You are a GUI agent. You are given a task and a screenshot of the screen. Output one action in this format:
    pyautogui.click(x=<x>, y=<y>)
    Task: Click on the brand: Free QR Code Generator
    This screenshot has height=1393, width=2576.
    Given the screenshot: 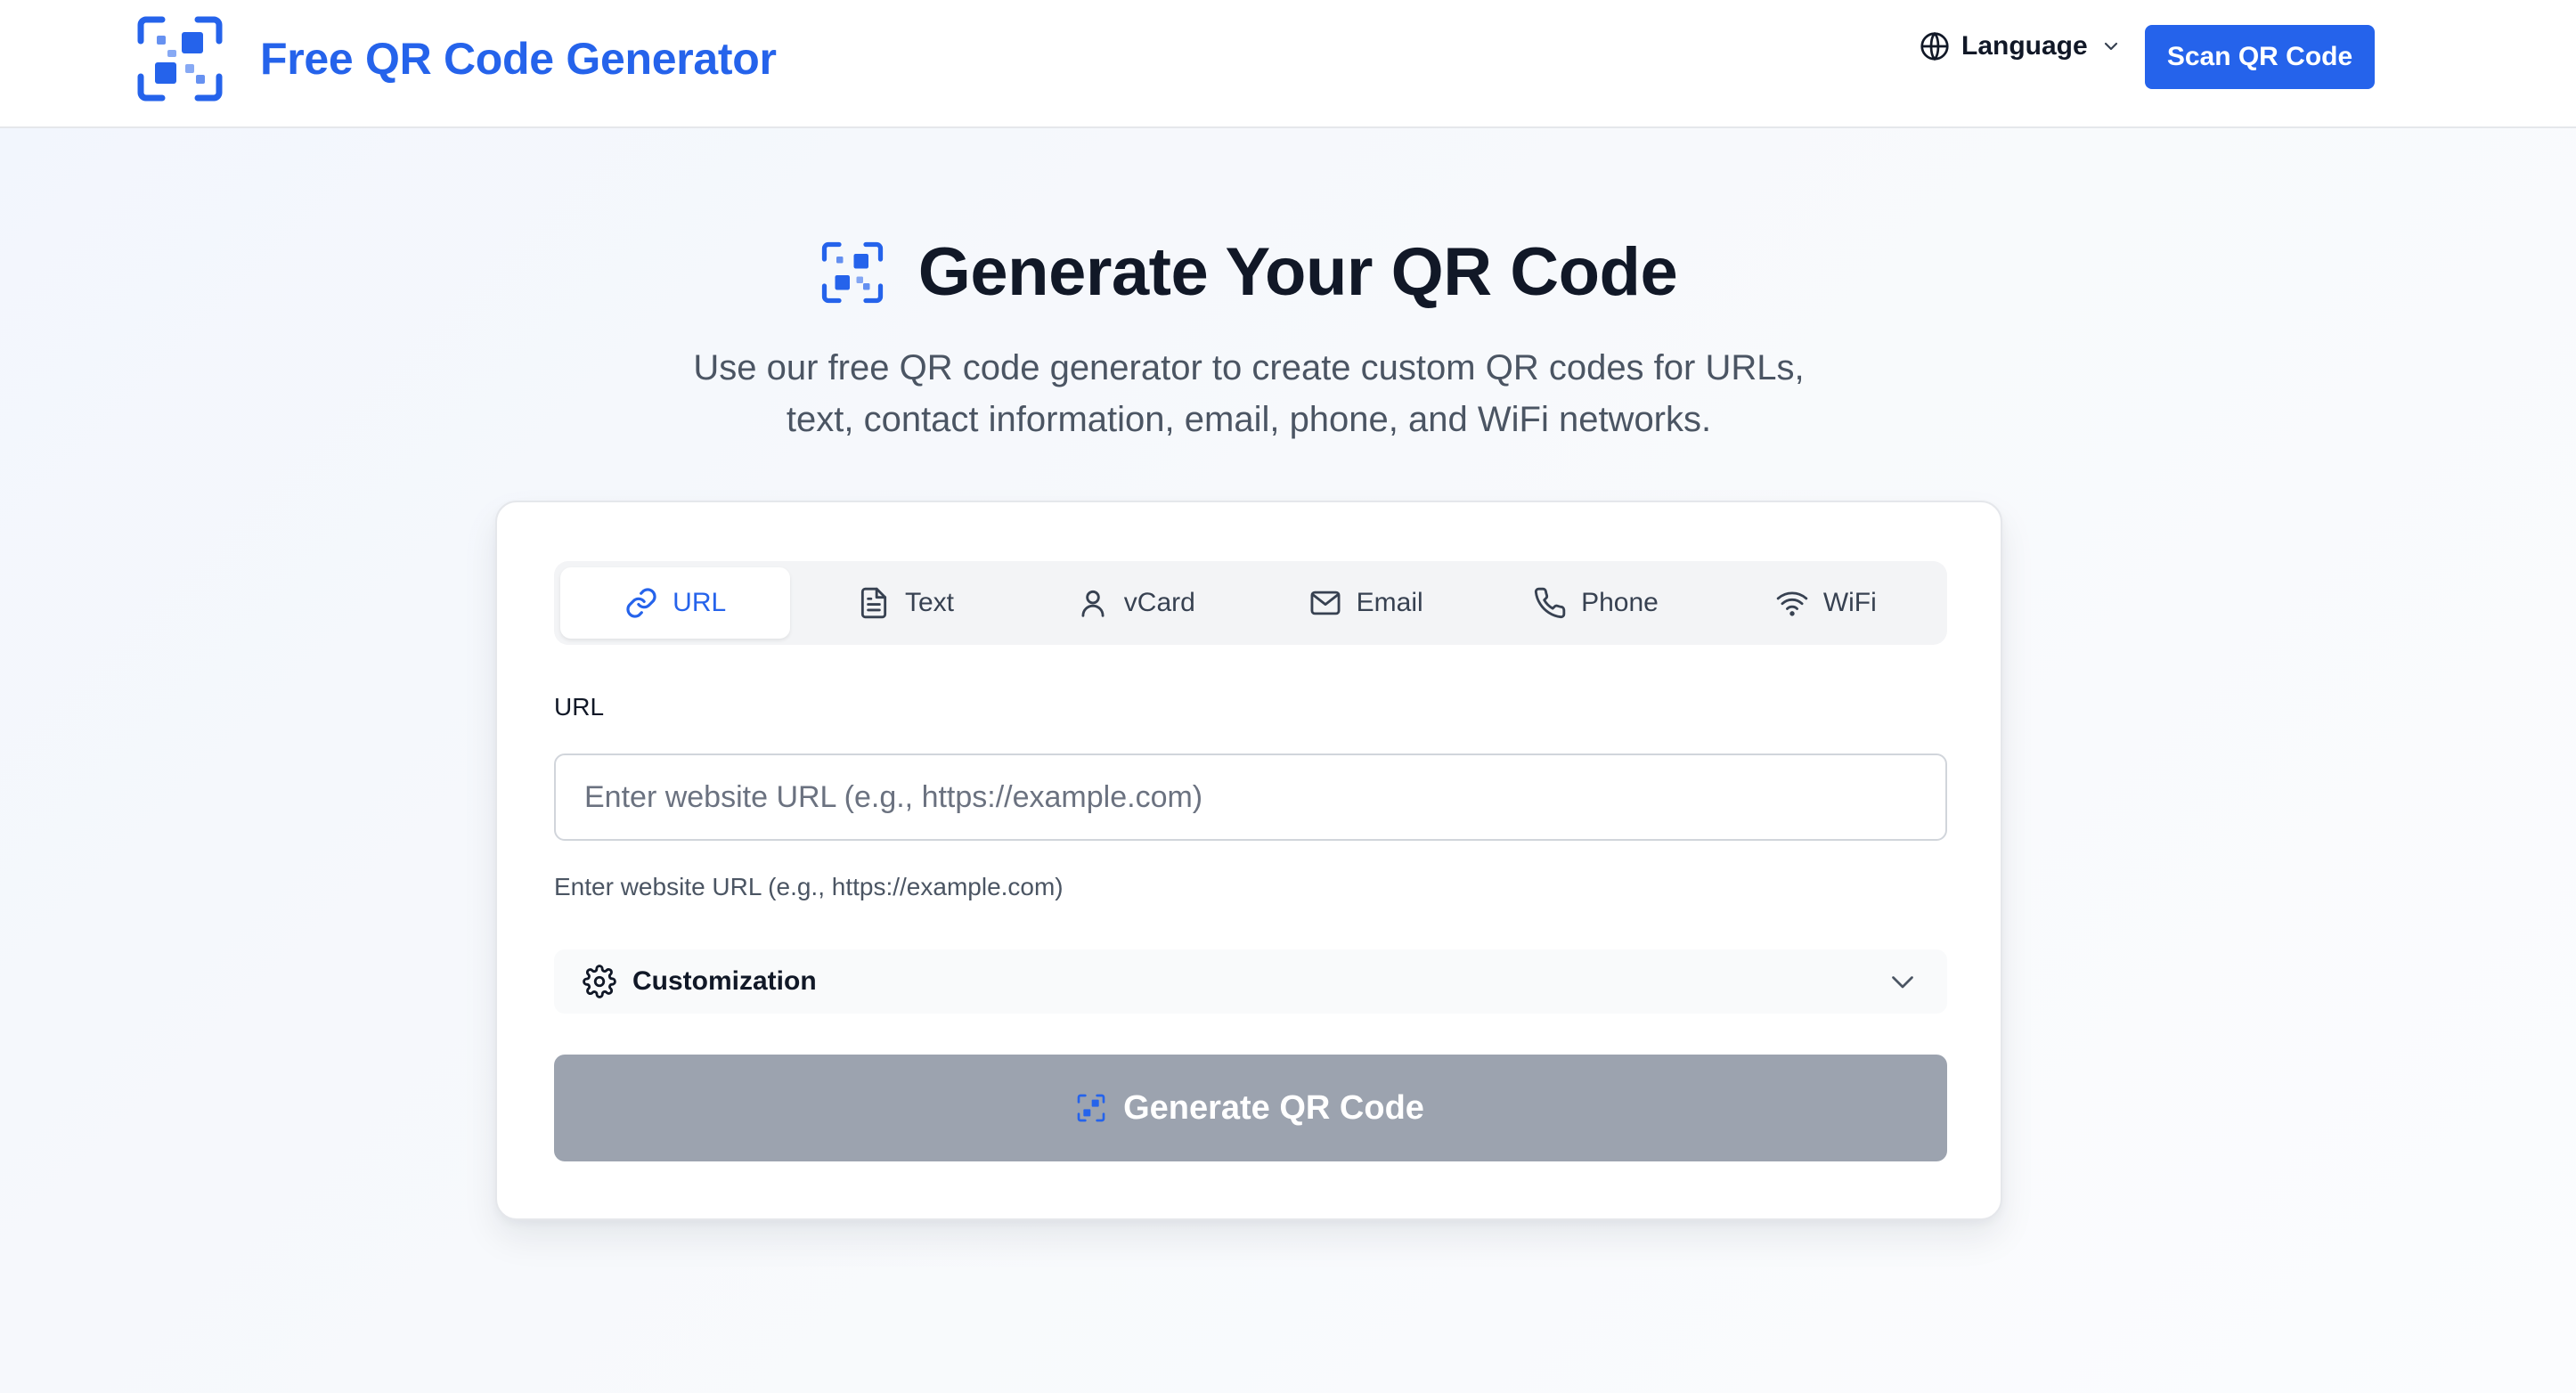 What is the action you would take?
    pyautogui.click(x=457, y=59)
    